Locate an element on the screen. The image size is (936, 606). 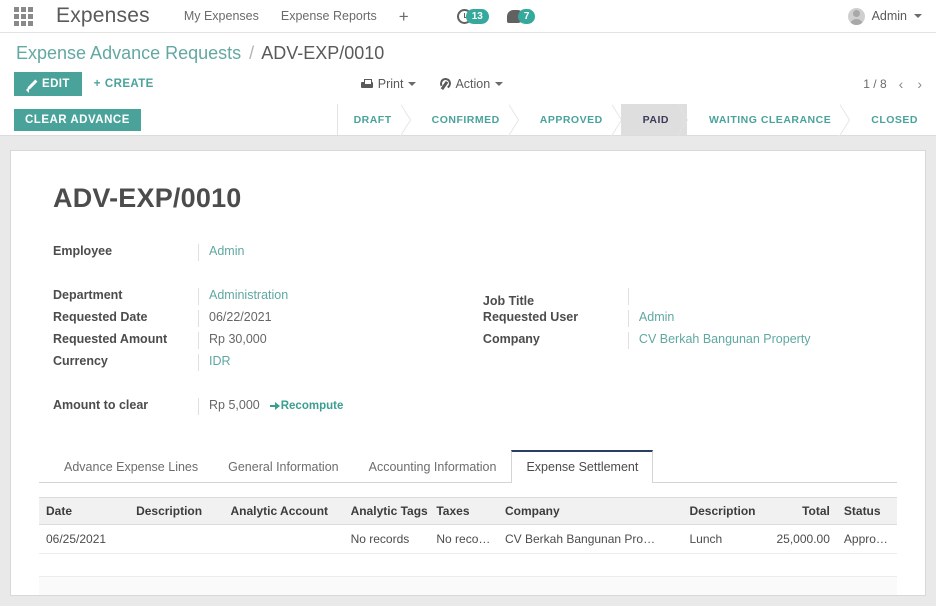
navbar-menu: My Expenses Expense Reports + is located at coordinates (296, 16).